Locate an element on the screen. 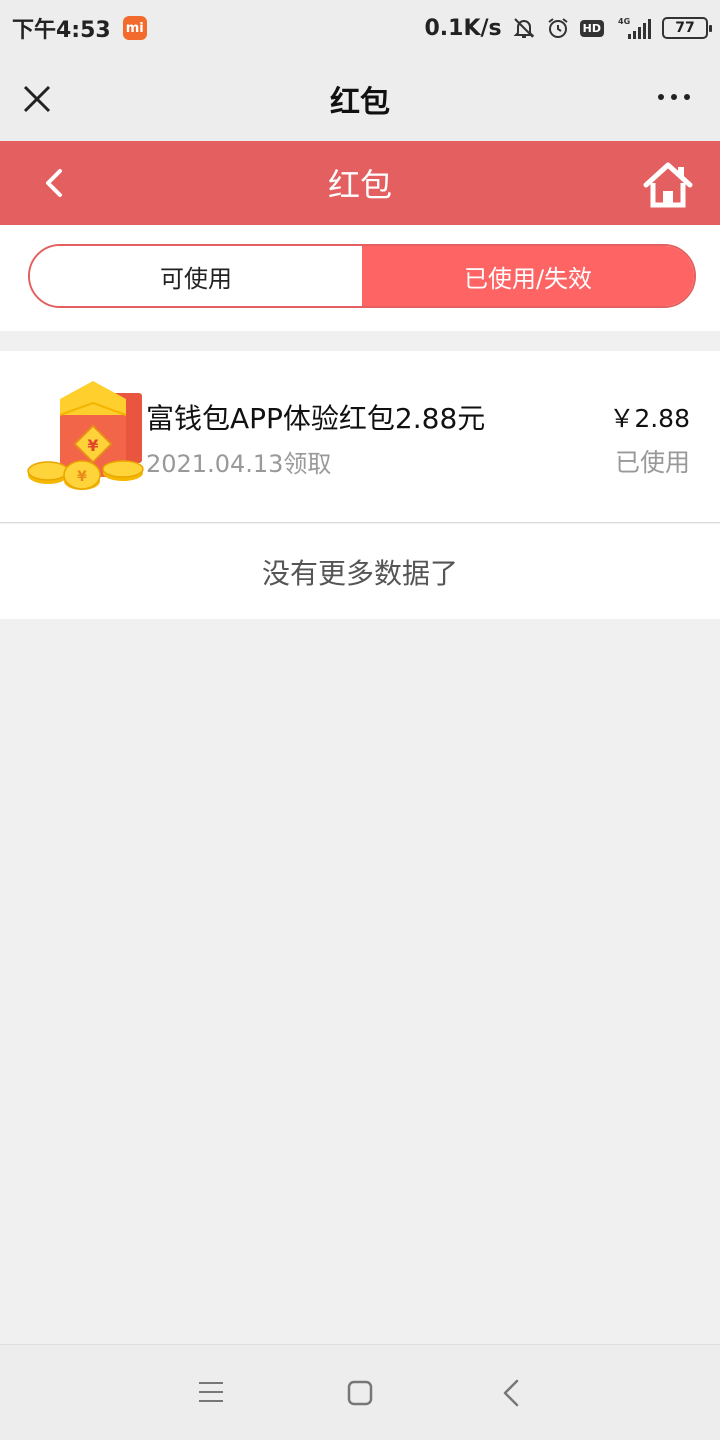 The width and height of the screenshot is (720, 1440). battery-icon: 77 is located at coordinates (687, 28).